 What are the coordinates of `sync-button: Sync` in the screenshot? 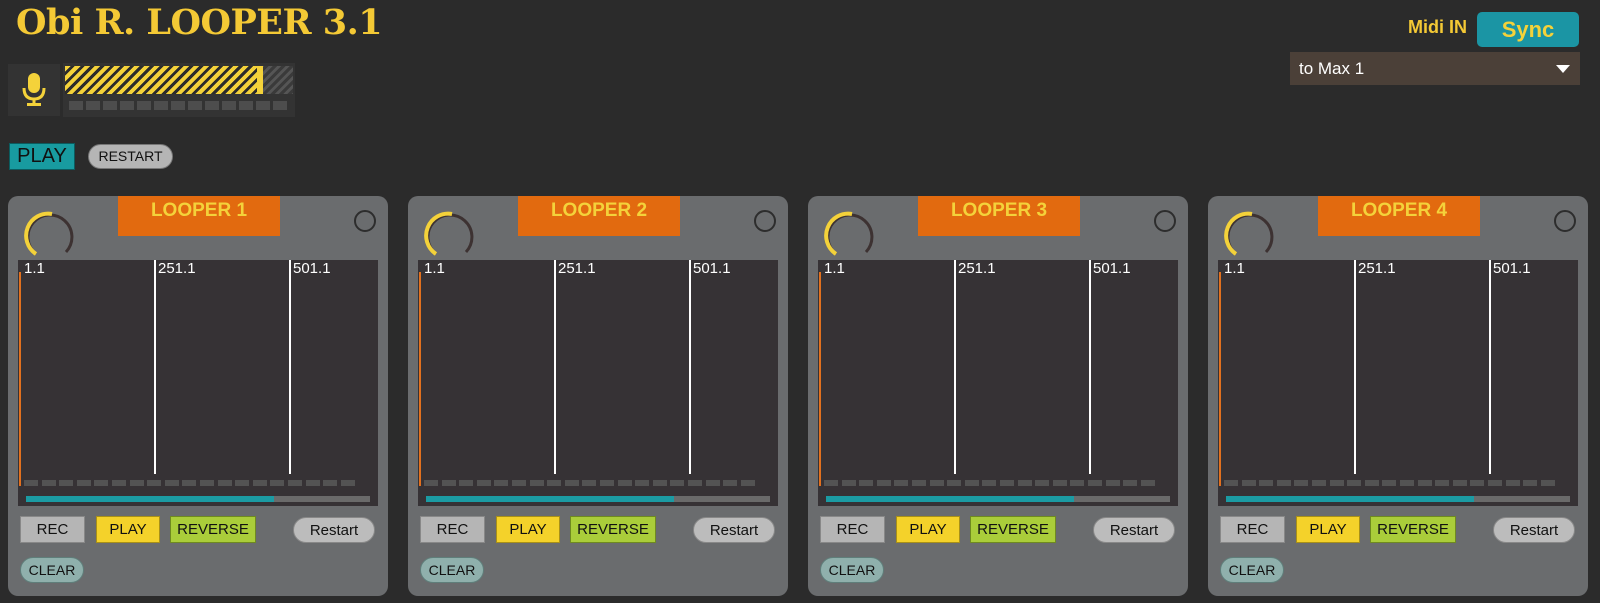 It's located at (1528, 29).